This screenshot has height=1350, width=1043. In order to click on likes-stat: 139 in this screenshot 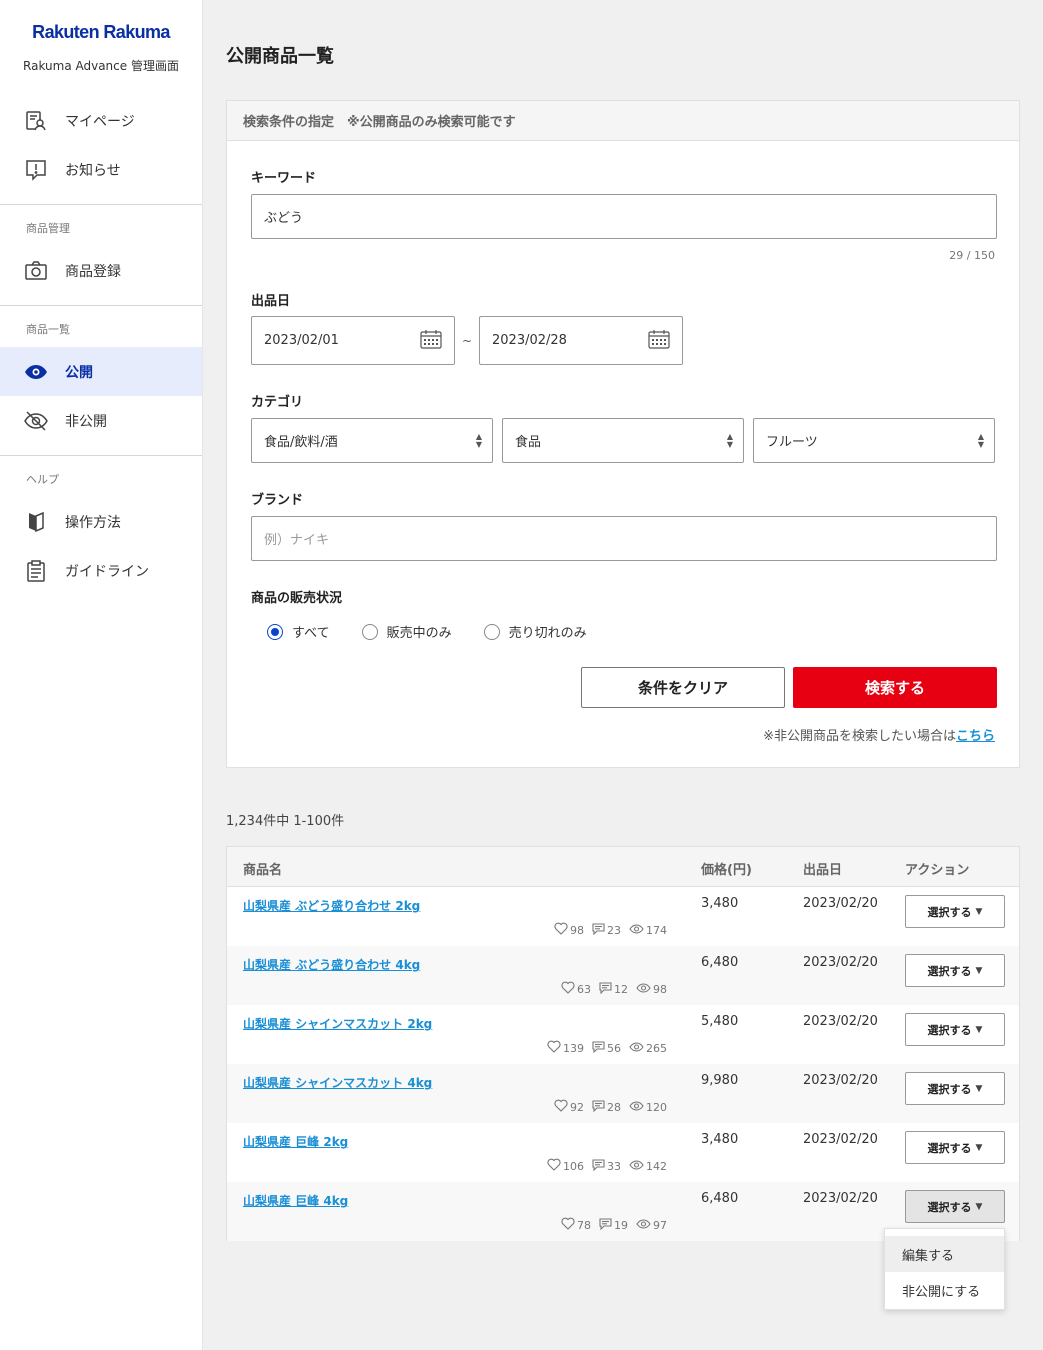, I will do `click(565, 1048)`.